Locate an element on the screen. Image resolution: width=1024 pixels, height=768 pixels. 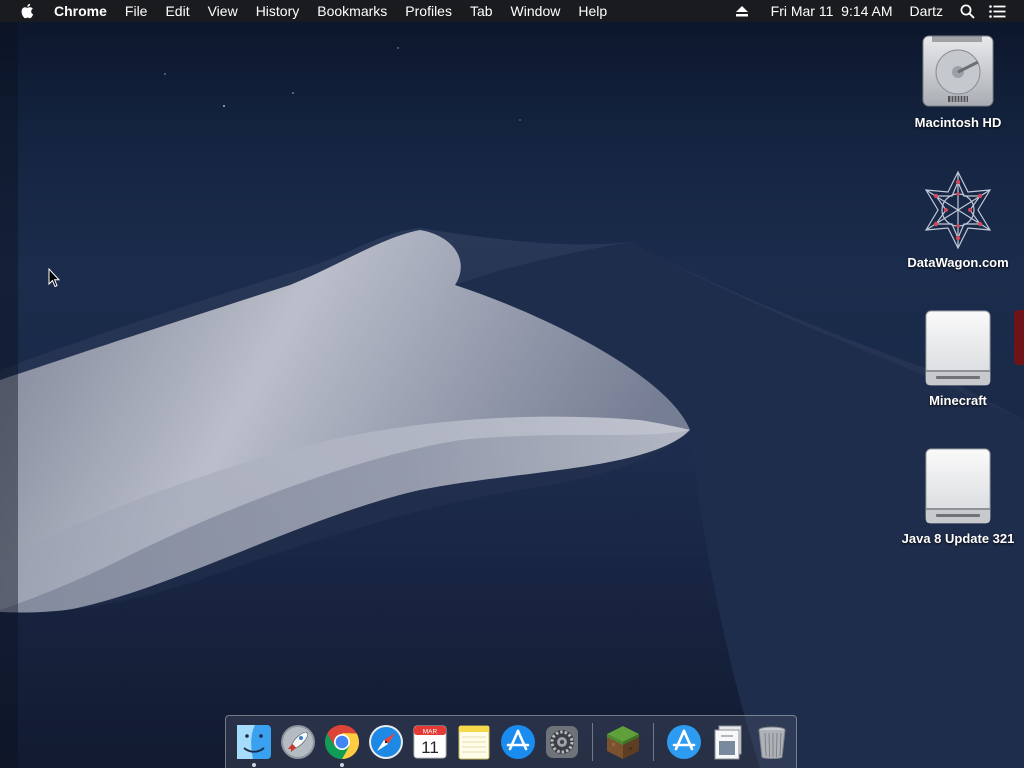
chrome-icon is located at coordinates (342, 742).